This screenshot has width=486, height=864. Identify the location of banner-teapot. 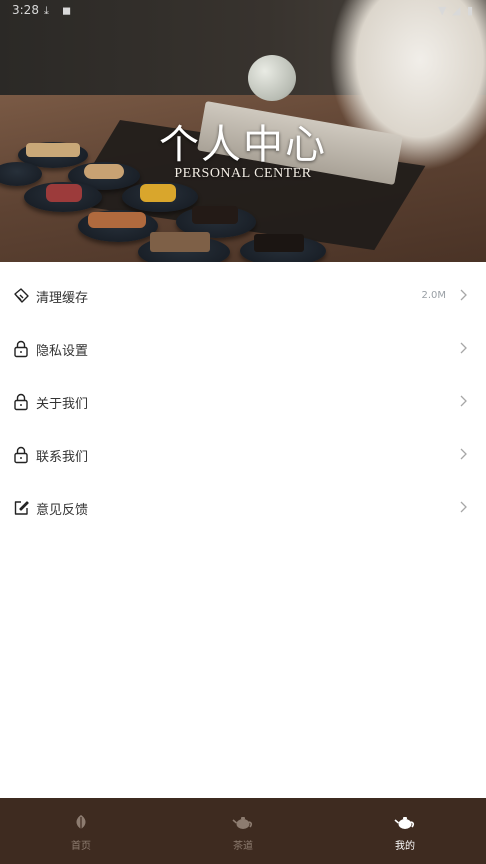
(272, 78).